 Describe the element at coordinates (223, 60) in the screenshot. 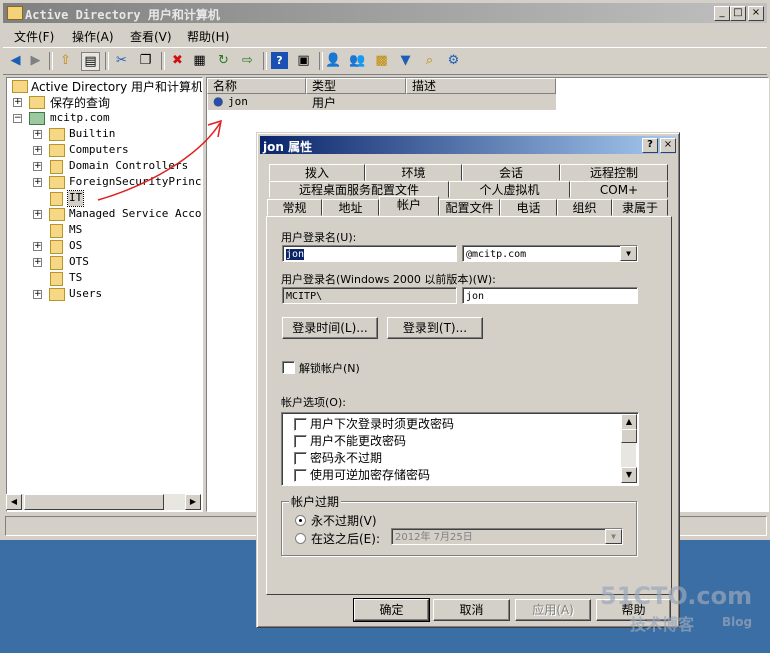

I see `refresh-icon: ↻` at that location.